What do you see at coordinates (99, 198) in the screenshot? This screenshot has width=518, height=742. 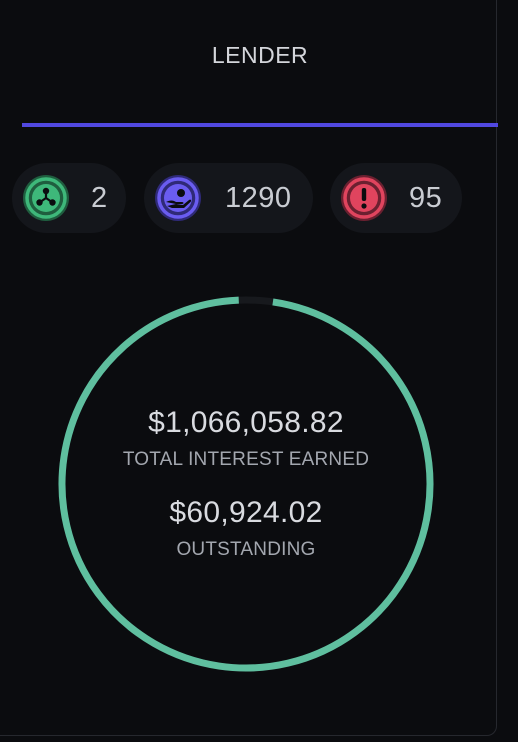 I see `stat-count: 2` at bounding box center [99, 198].